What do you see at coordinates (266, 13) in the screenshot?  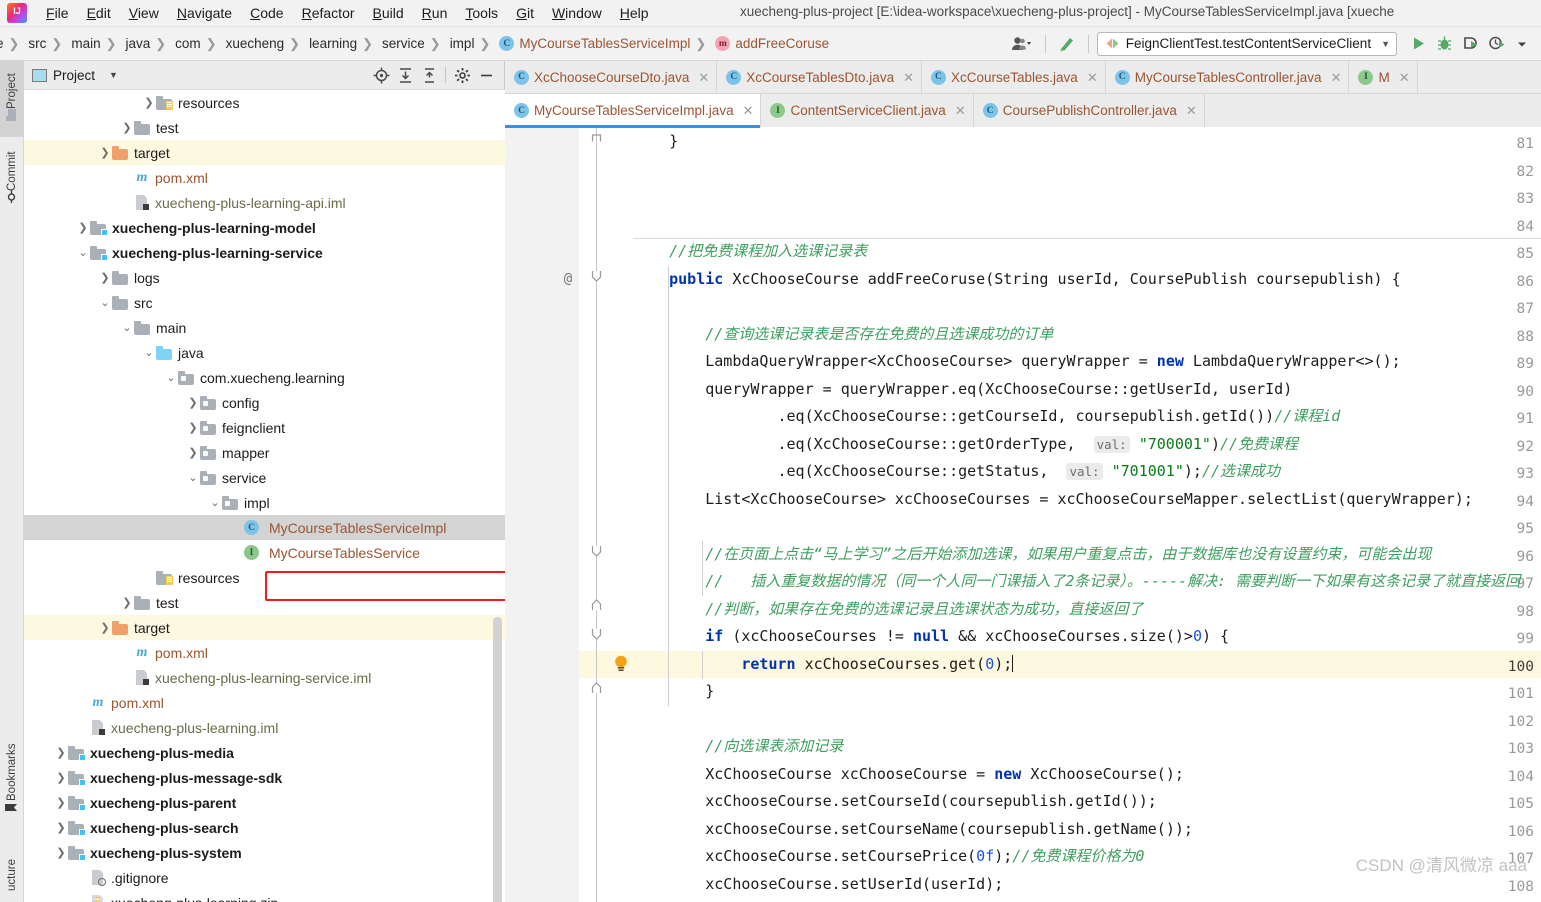 I see `menu-code: Code` at bounding box center [266, 13].